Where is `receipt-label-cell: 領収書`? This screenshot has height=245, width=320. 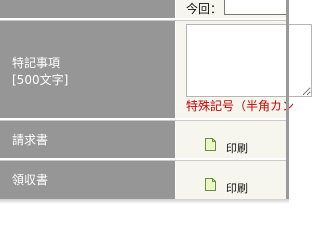 receipt-label-cell: 領収書 is located at coordinates (87, 180).